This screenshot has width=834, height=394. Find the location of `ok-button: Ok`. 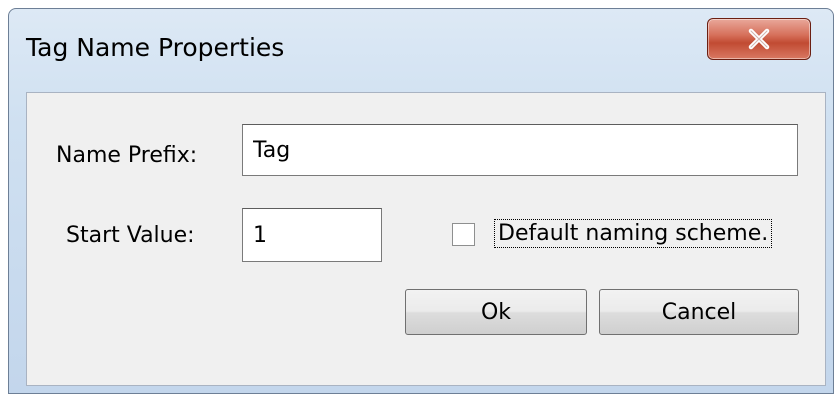

ok-button: Ok is located at coordinates (496, 312).